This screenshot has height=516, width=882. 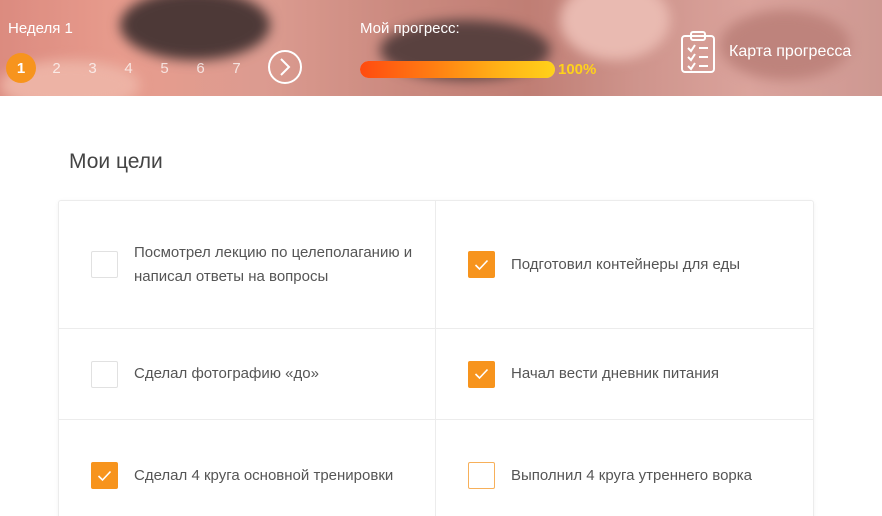 What do you see at coordinates (116, 161) in the screenshot?
I see `goals-title: Мои цели` at bounding box center [116, 161].